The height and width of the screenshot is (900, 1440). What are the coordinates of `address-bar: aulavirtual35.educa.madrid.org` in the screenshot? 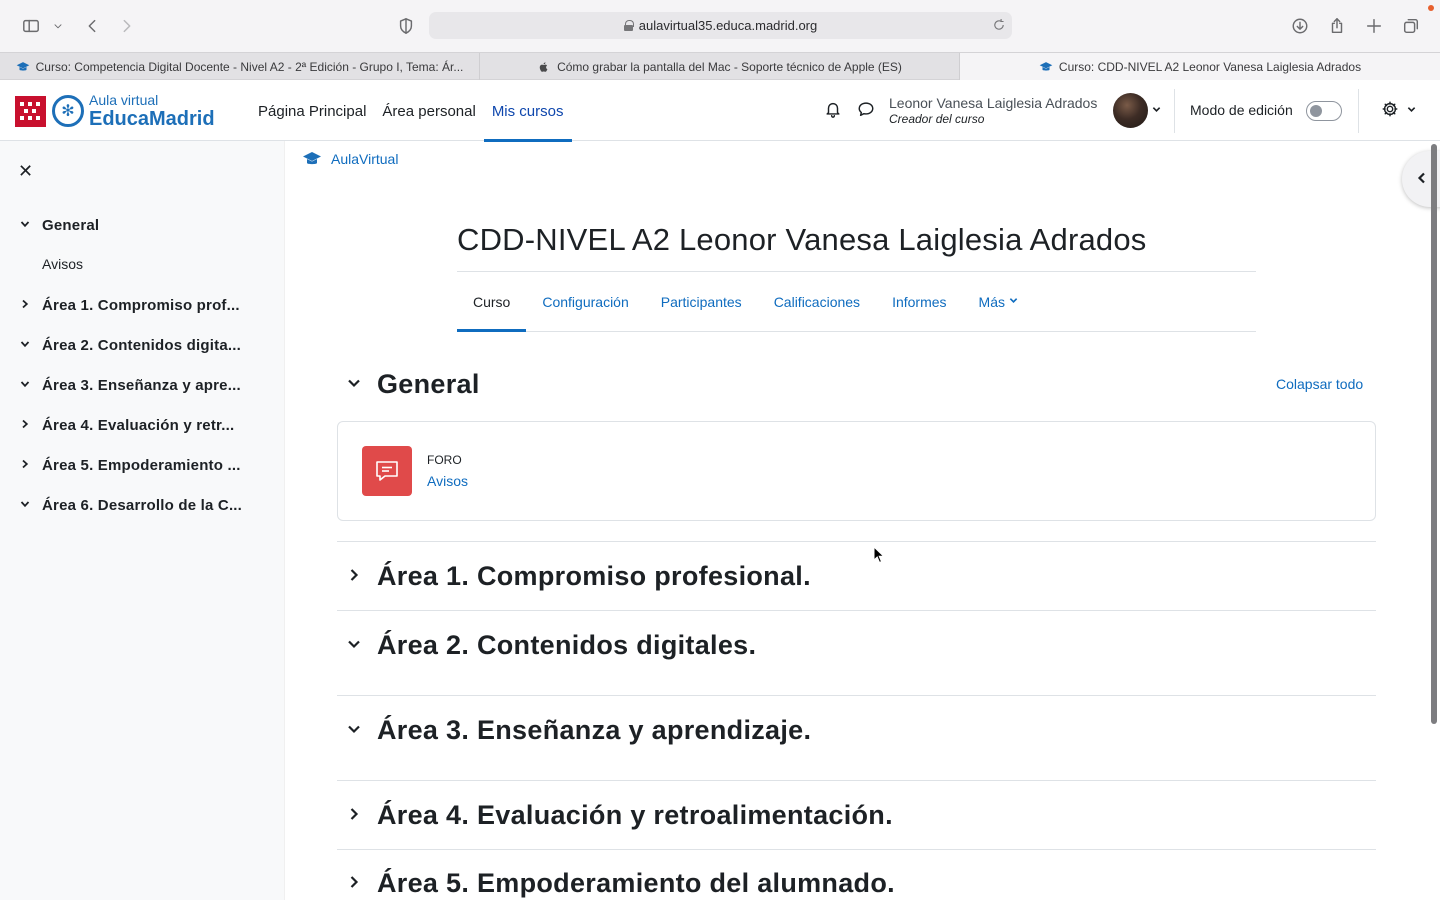 It's located at (720, 25).